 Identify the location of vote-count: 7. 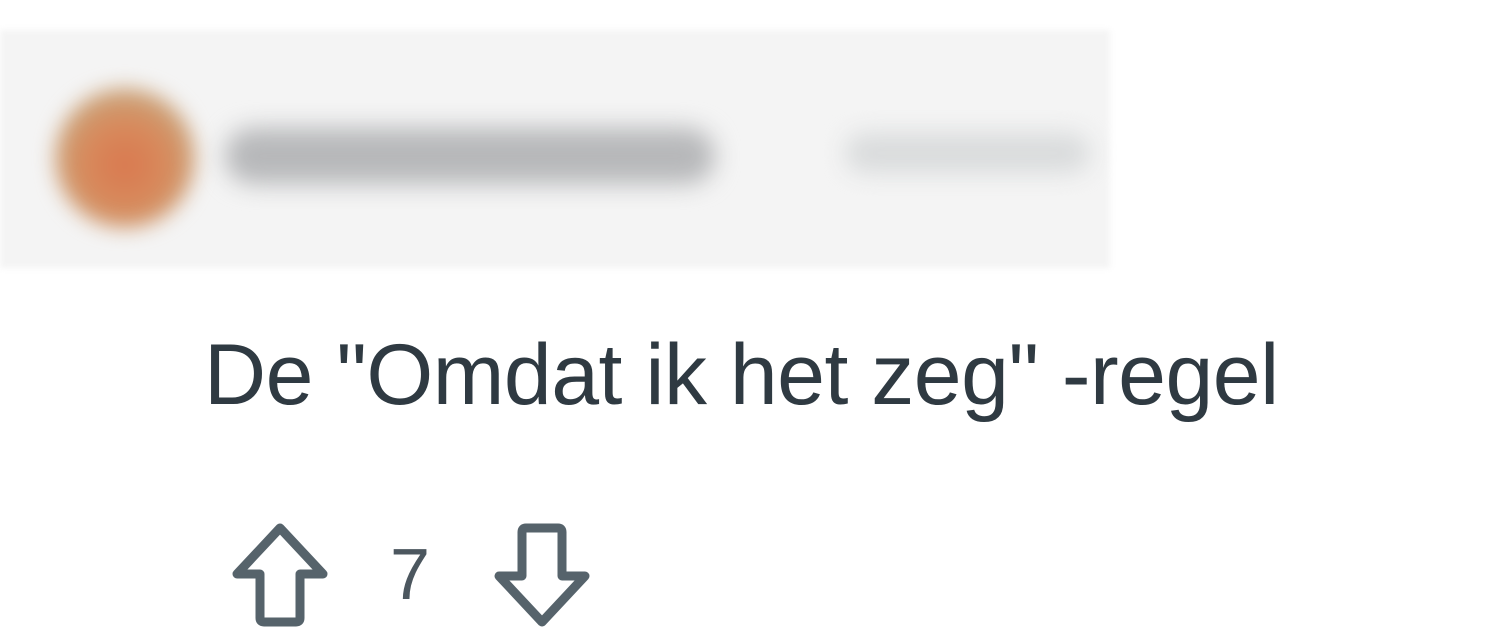
(410, 575).